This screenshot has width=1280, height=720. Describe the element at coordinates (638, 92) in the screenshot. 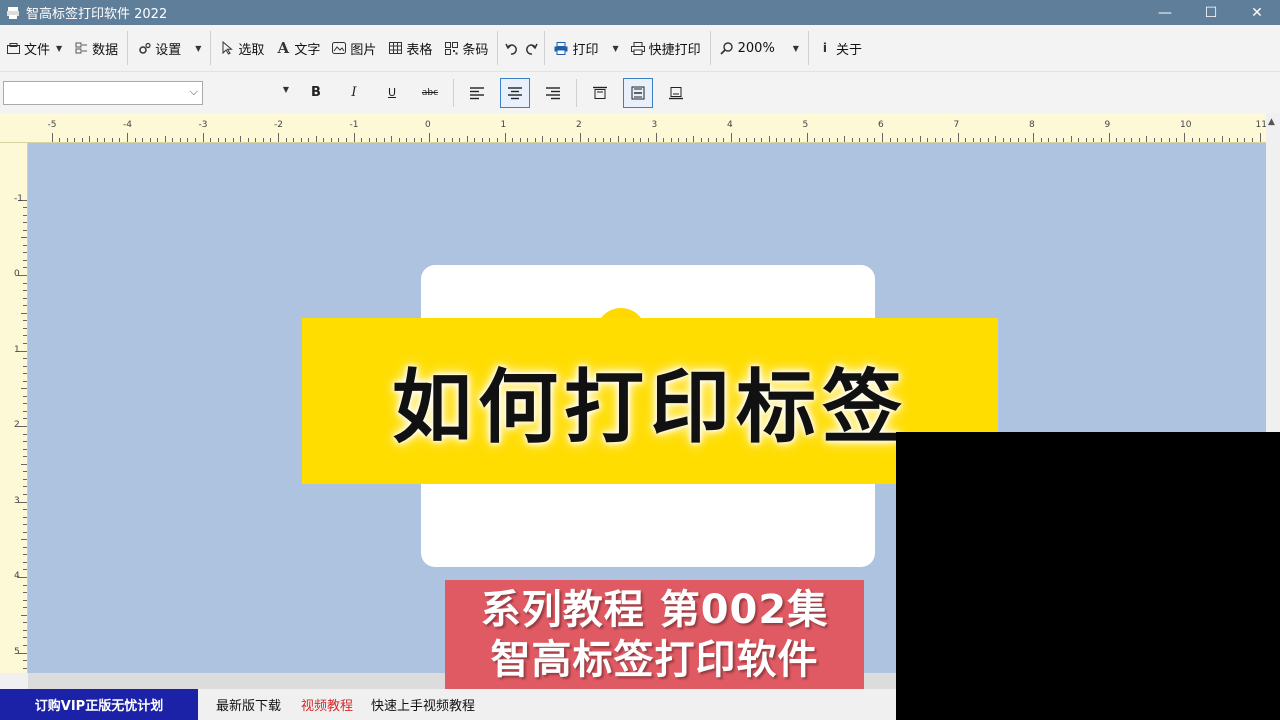

I see `valign-middle-button` at that location.